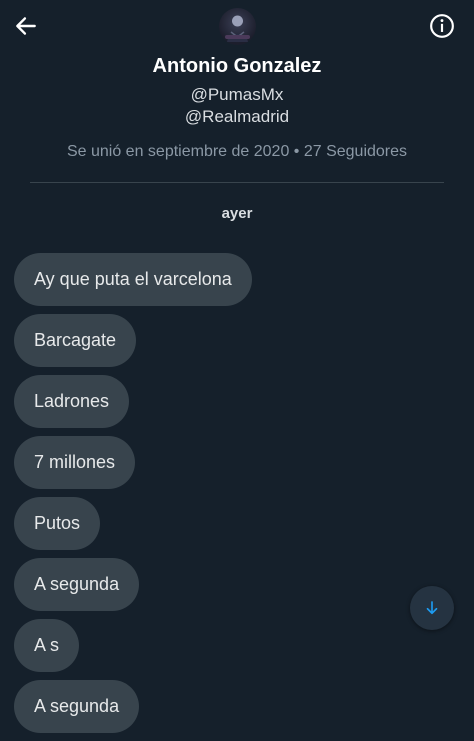 This screenshot has height=741, width=474. What do you see at coordinates (72, 401) in the screenshot?
I see `message-bubble: Ladrones` at bounding box center [72, 401].